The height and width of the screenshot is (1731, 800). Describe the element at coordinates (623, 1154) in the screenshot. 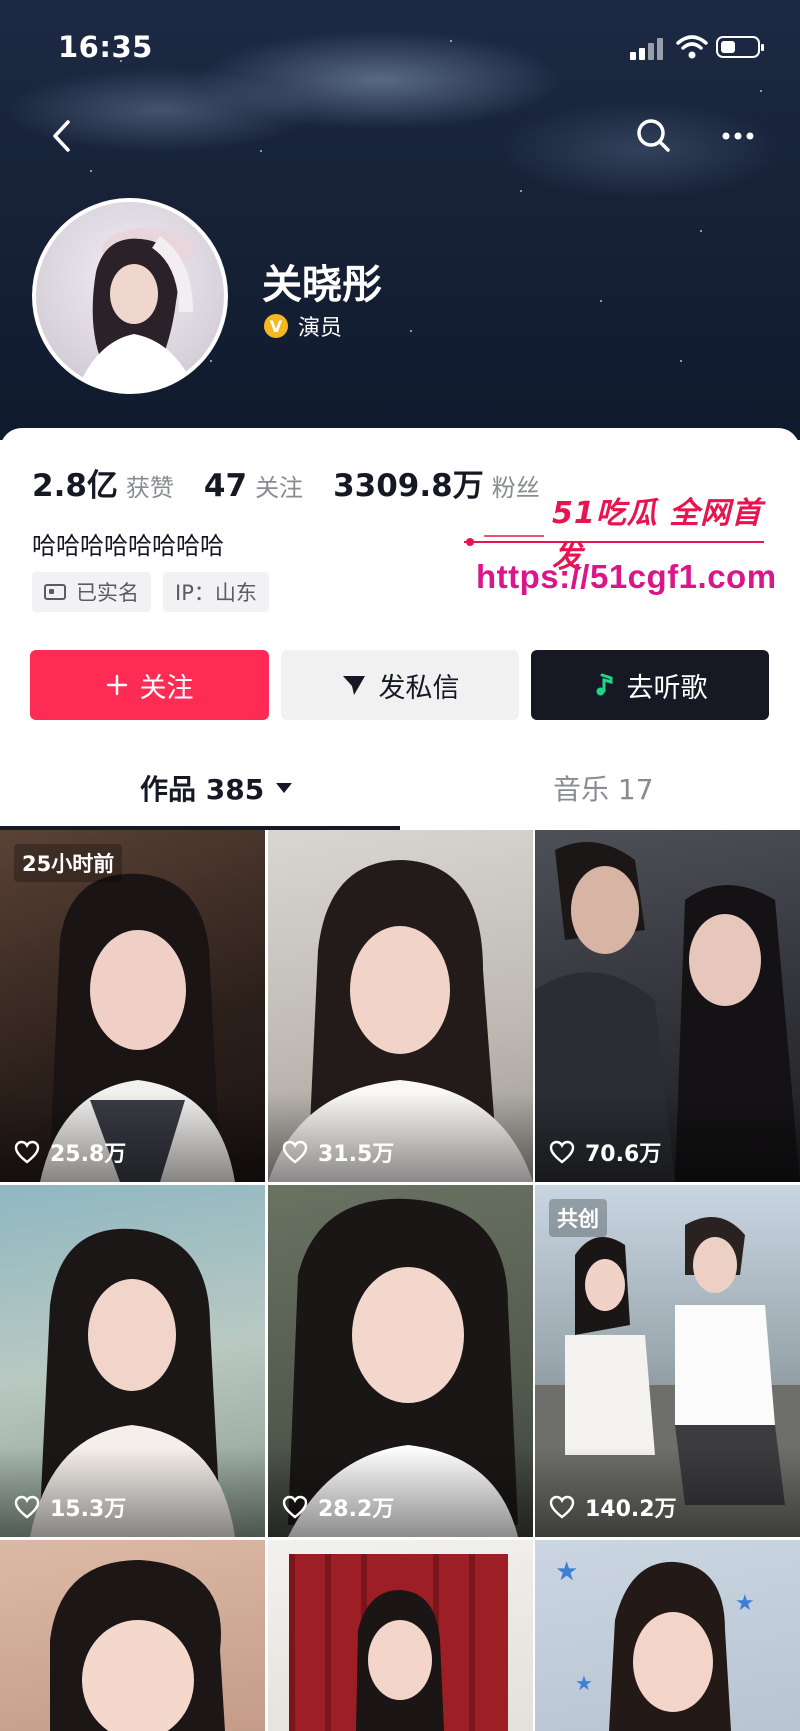

I see `video-likes-count: 70.6万` at that location.